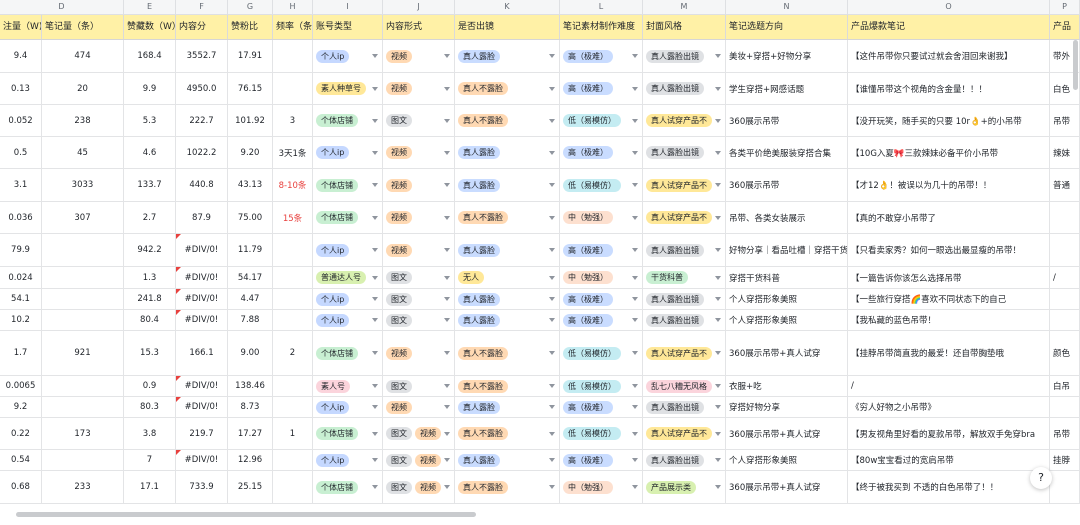  Describe the element at coordinates (787, 88) in the screenshot. I see `cell-o: 学生穿搭+网感话题` at that location.